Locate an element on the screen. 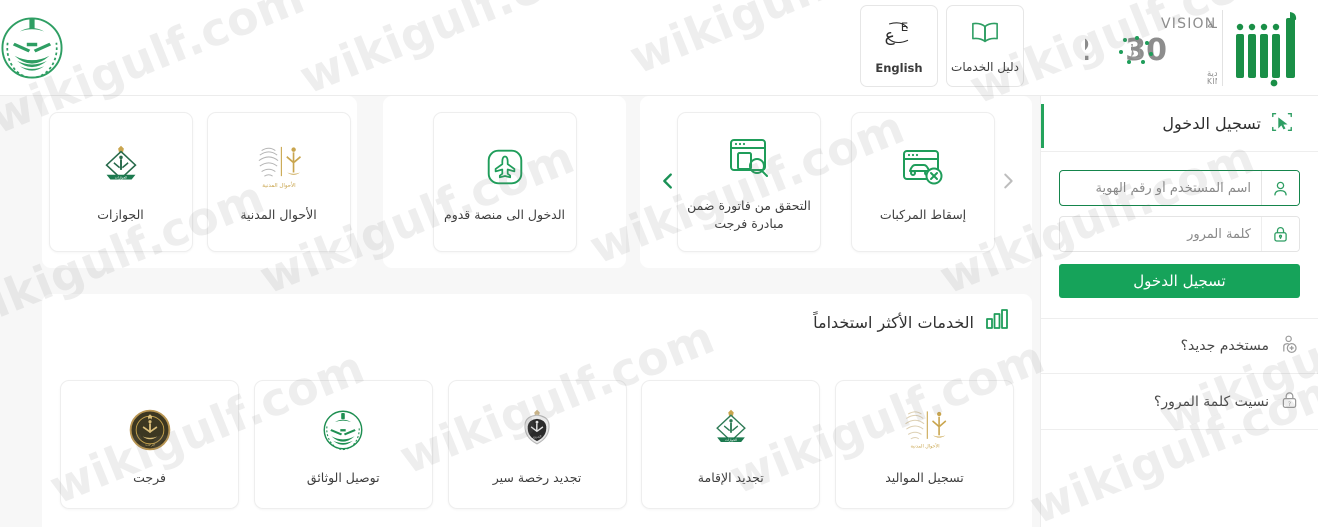 The width and height of the screenshot is (1318, 527). most-used-card-label: تجديد رخصة سير is located at coordinates (537, 477).